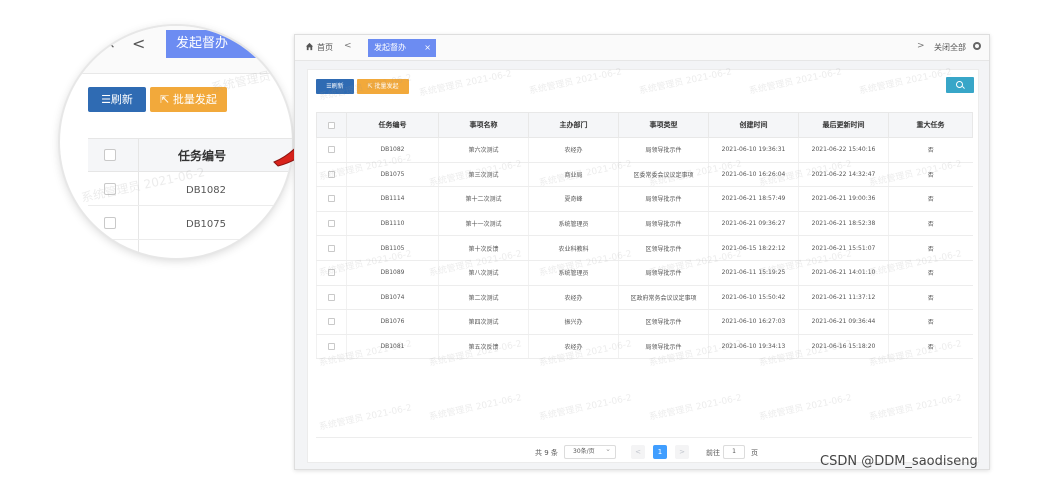  Describe the element at coordinates (392, 248) in the screenshot. I see `task-id-cell: DB1105` at that location.